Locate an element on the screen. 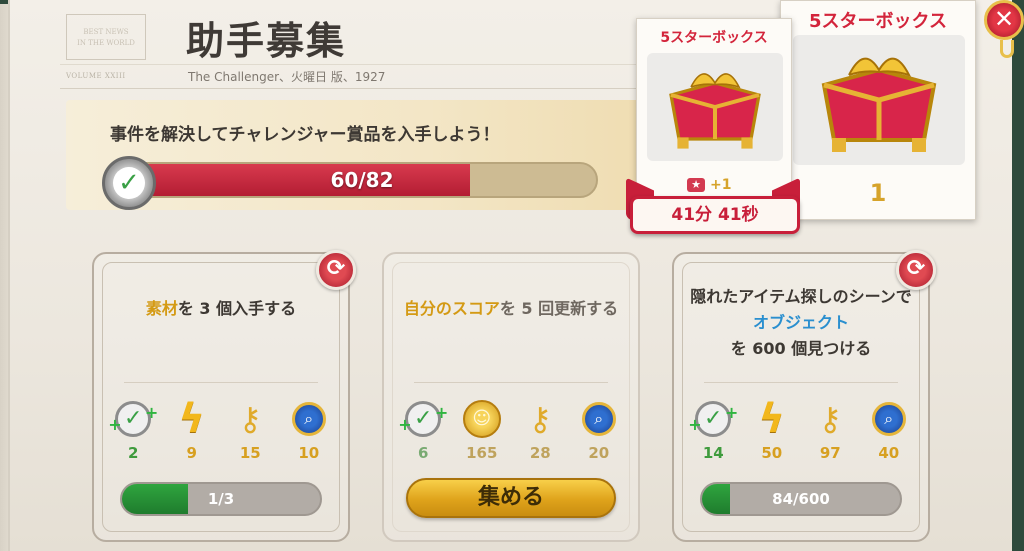  reward-value: 2 is located at coordinates (133, 453).